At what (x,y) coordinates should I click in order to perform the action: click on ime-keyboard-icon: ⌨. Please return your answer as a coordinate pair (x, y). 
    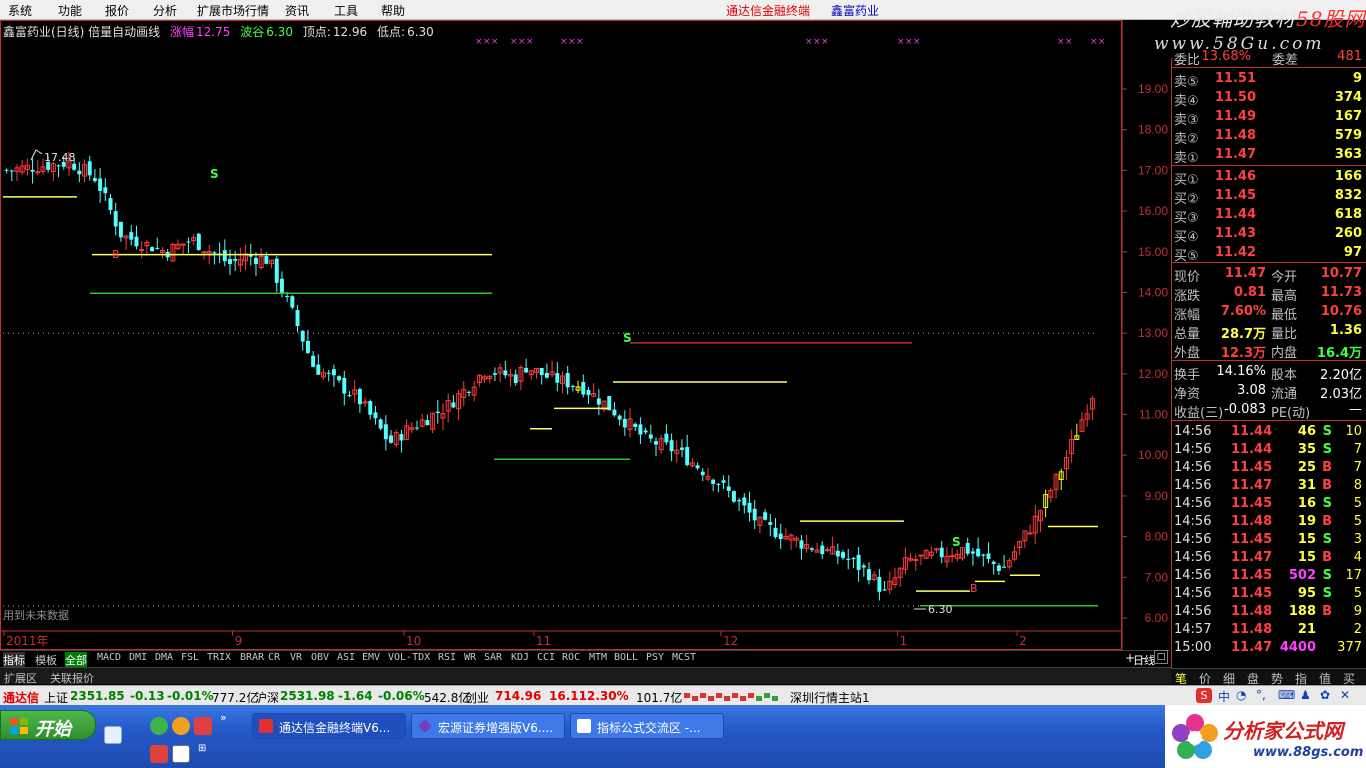
    Looking at the image, I should click on (1286, 695).